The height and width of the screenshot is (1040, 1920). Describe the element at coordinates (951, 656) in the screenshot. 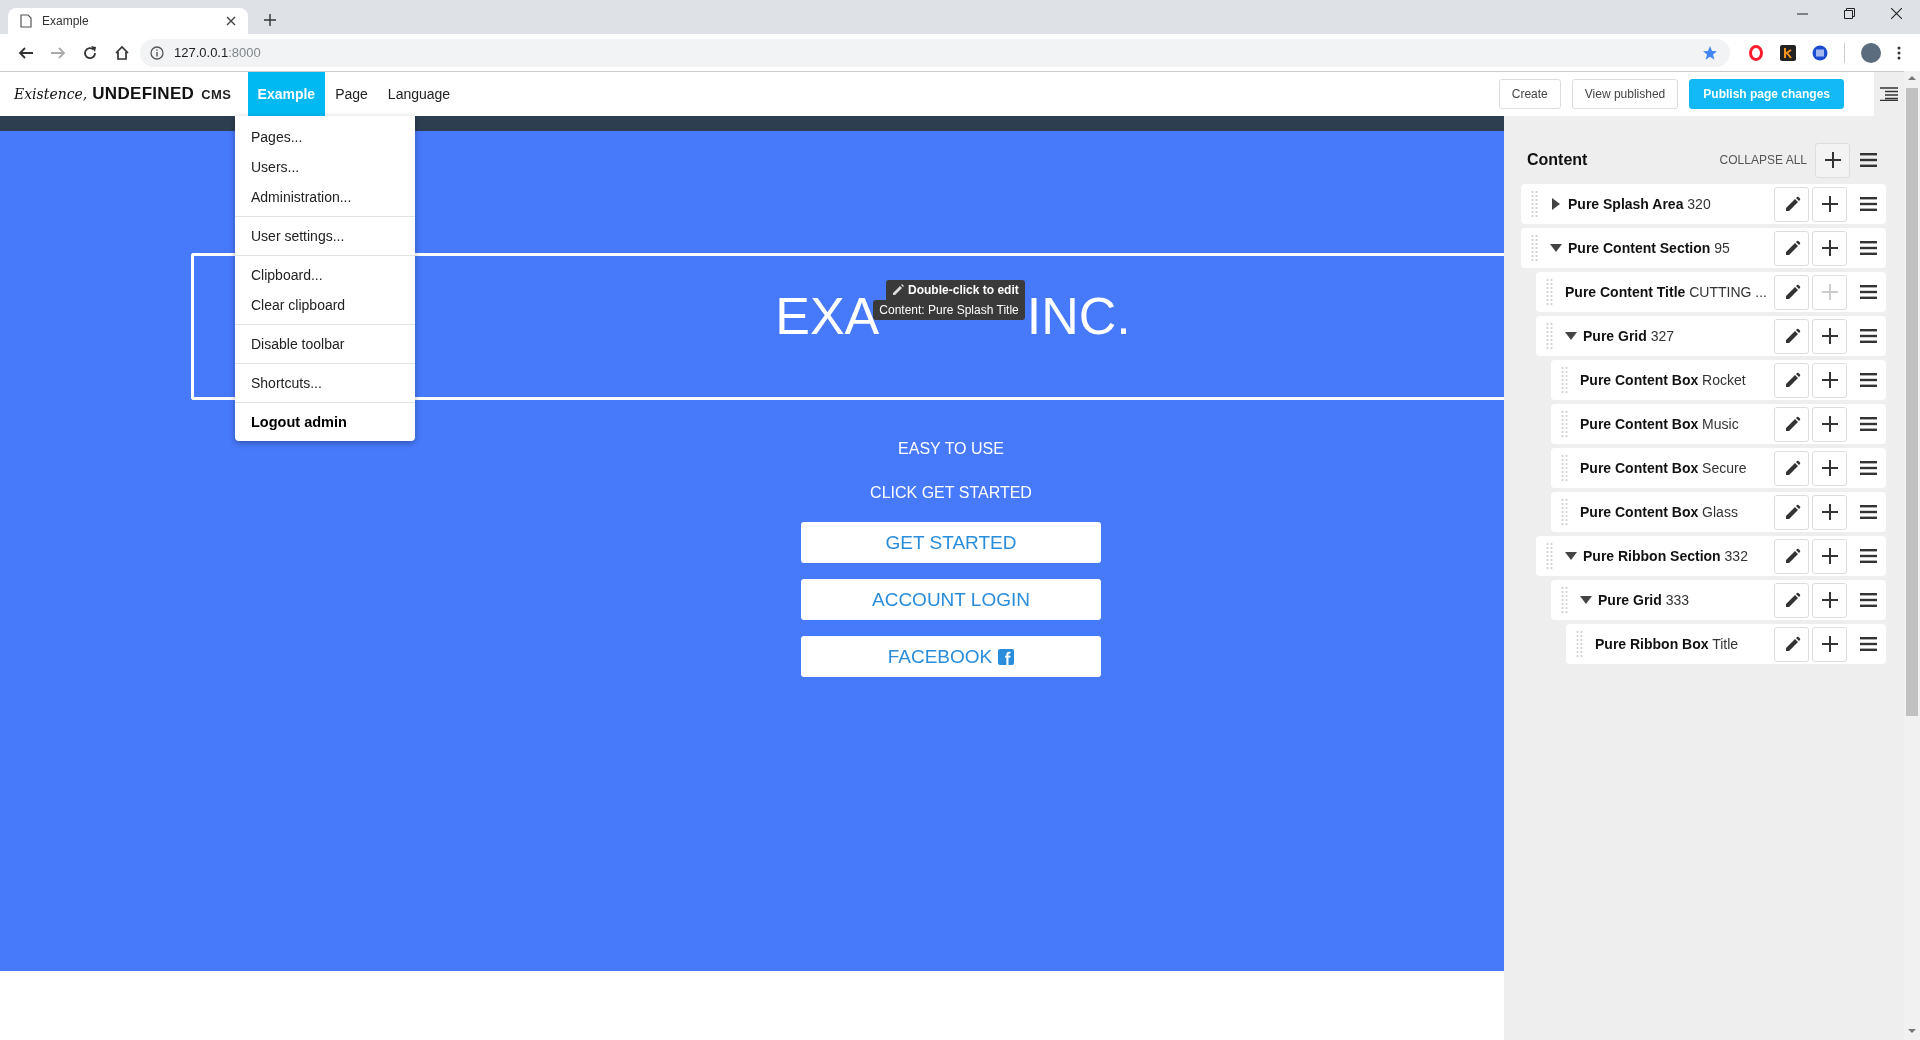

I see `cta-button: FACEBOOK` at that location.